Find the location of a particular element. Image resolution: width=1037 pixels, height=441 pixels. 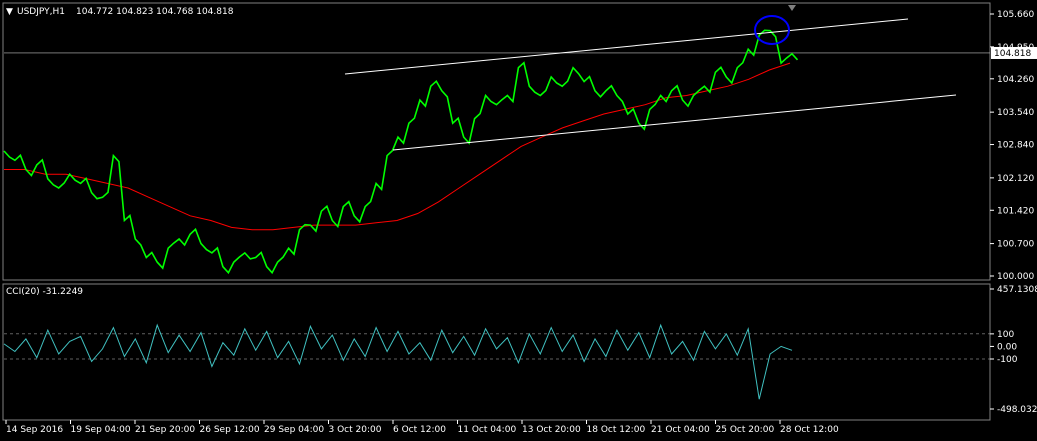

time-tick-label: 6 Oct 12:00 is located at coordinates (419, 430).